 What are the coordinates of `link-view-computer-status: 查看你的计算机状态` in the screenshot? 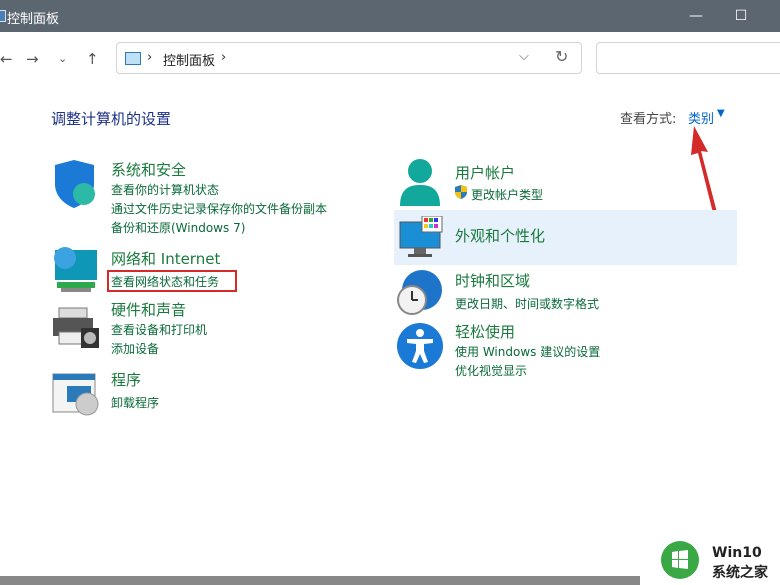 It's located at (165, 189).